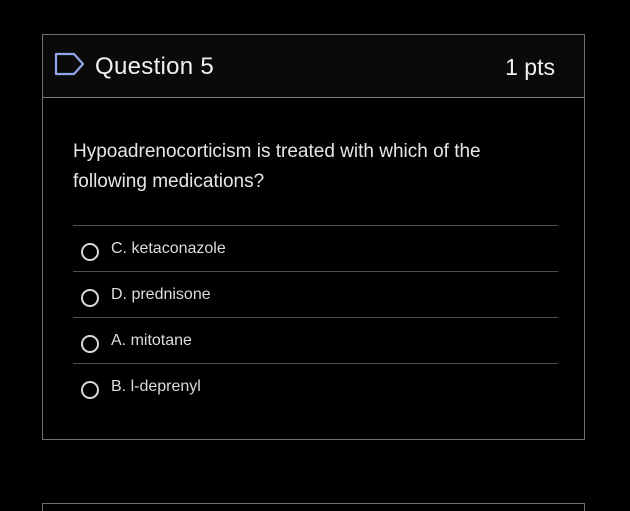  I want to click on question-header: Question 5 1 pts, so click(313, 66).